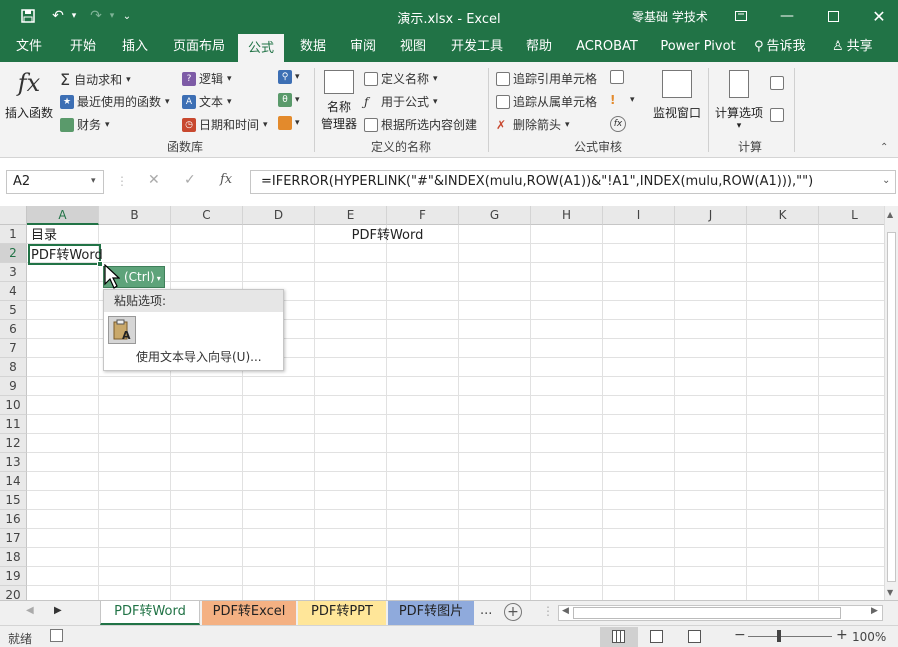 This screenshot has width=898, height=647. I want to click on trace-precedents-button: 追踪引用单元格, so click(546, 78).